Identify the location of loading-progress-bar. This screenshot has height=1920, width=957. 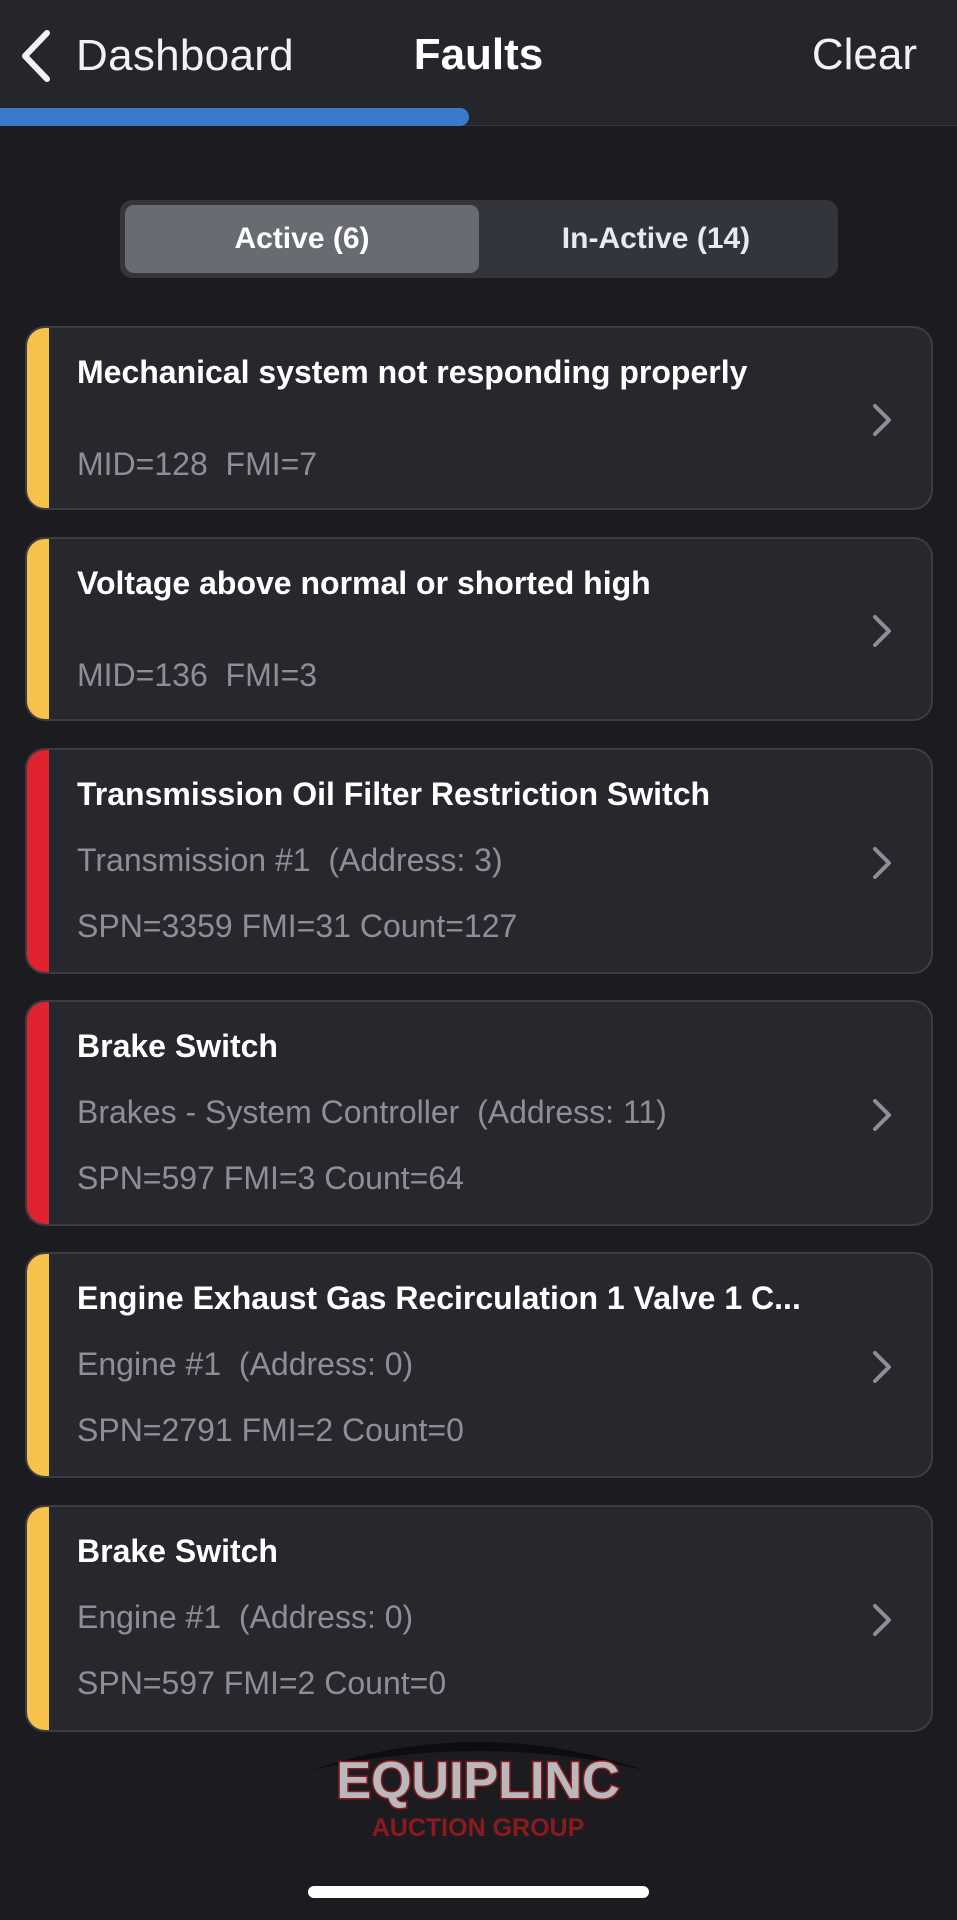
(478, 117).